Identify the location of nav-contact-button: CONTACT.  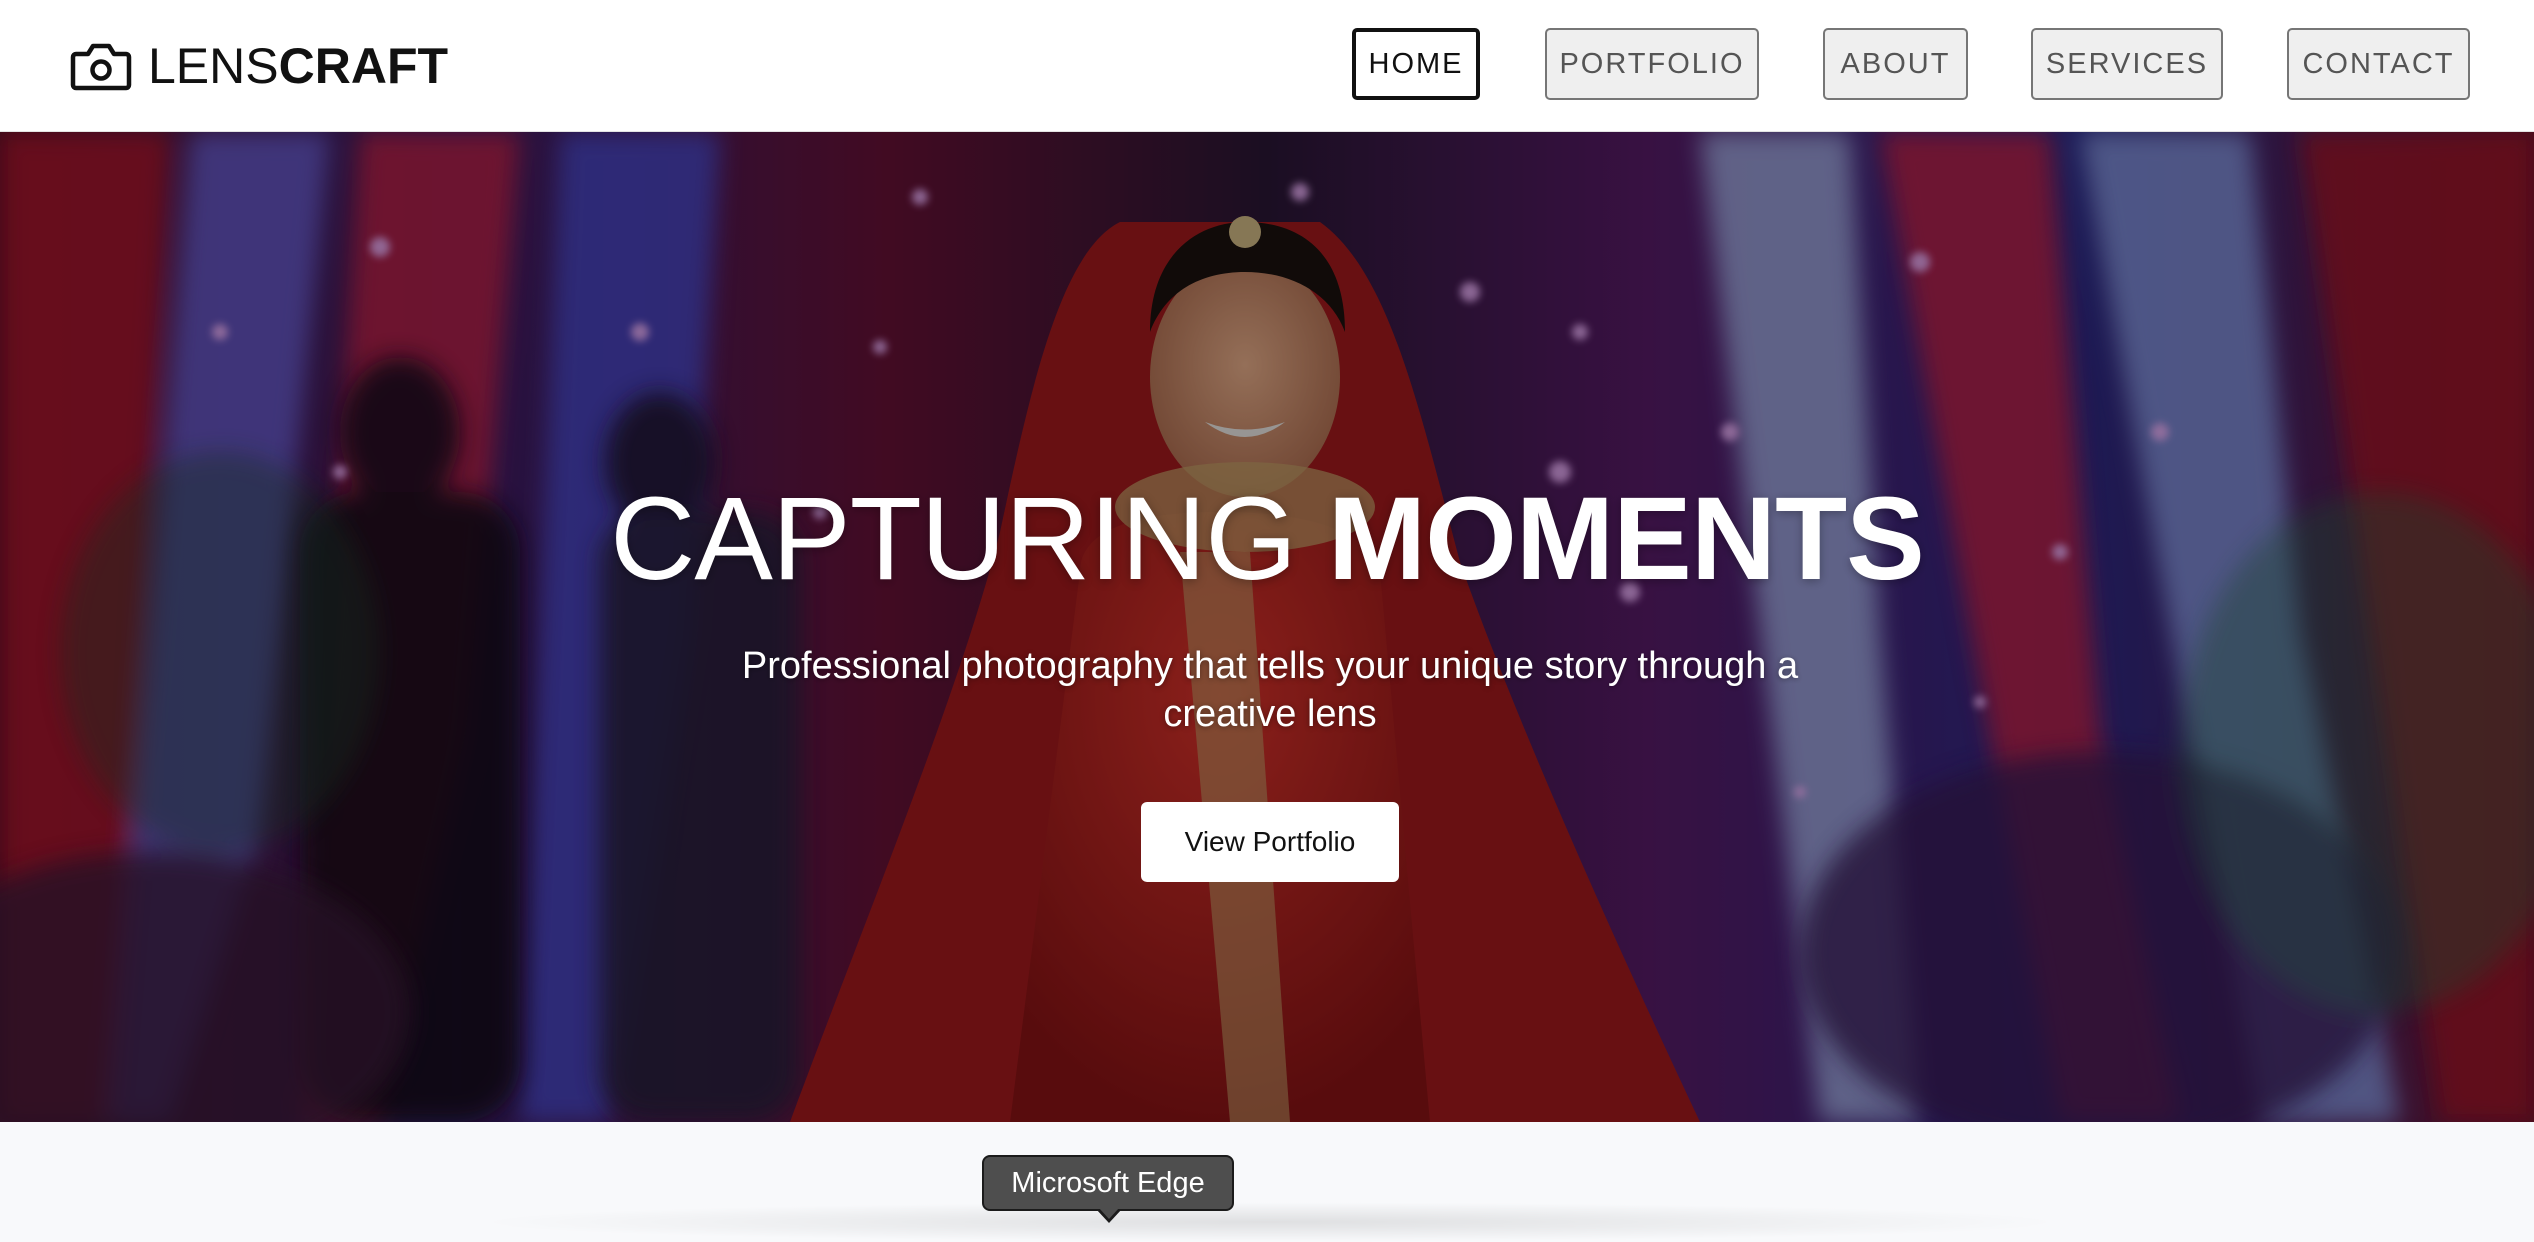
(2378, 64).